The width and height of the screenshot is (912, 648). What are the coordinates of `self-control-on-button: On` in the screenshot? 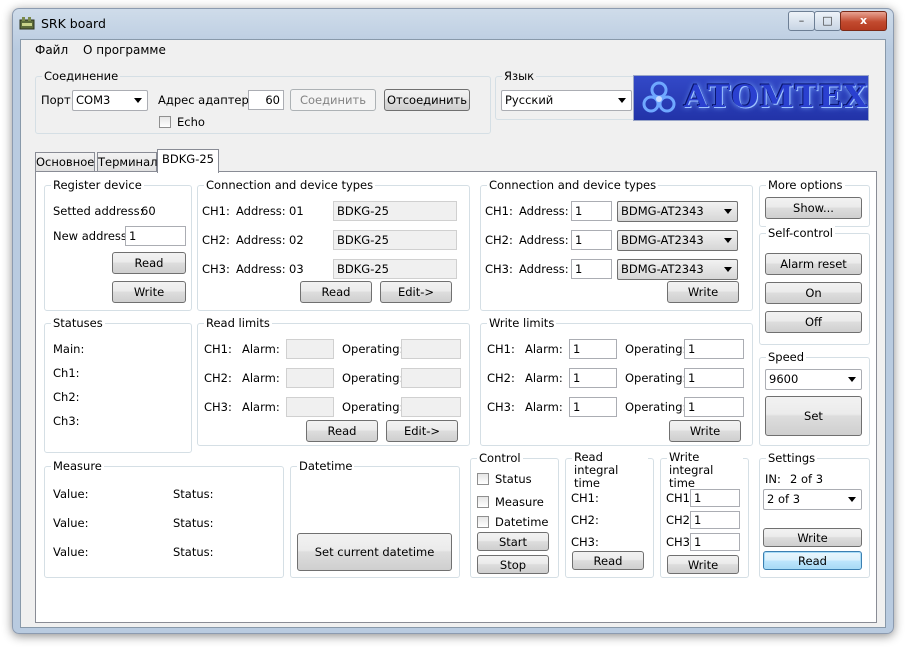 It's located at (813, 293).